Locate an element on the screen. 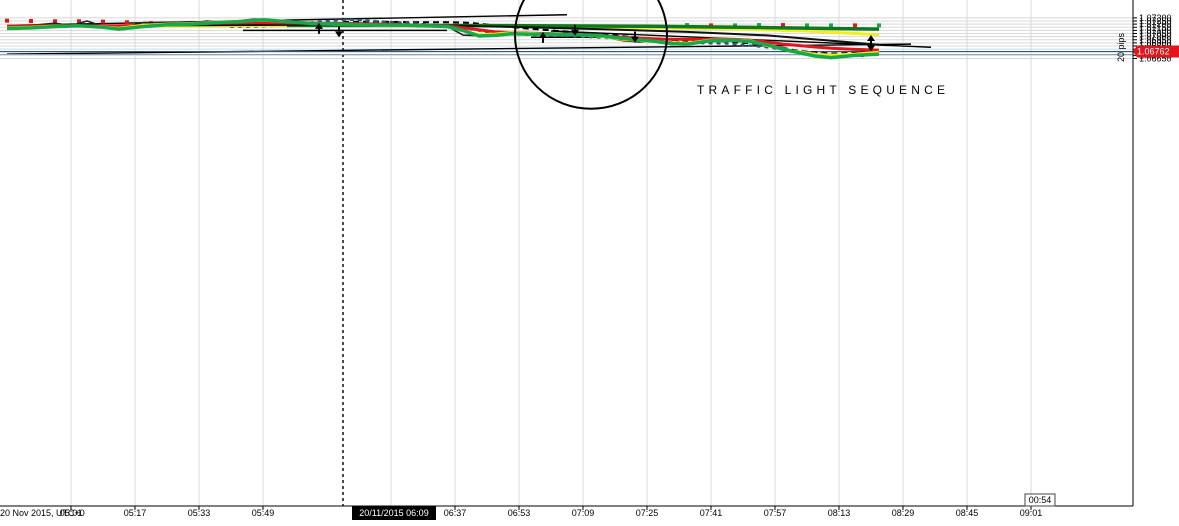  x-tick-label: 07:09 is located at coordinates (583, 513).